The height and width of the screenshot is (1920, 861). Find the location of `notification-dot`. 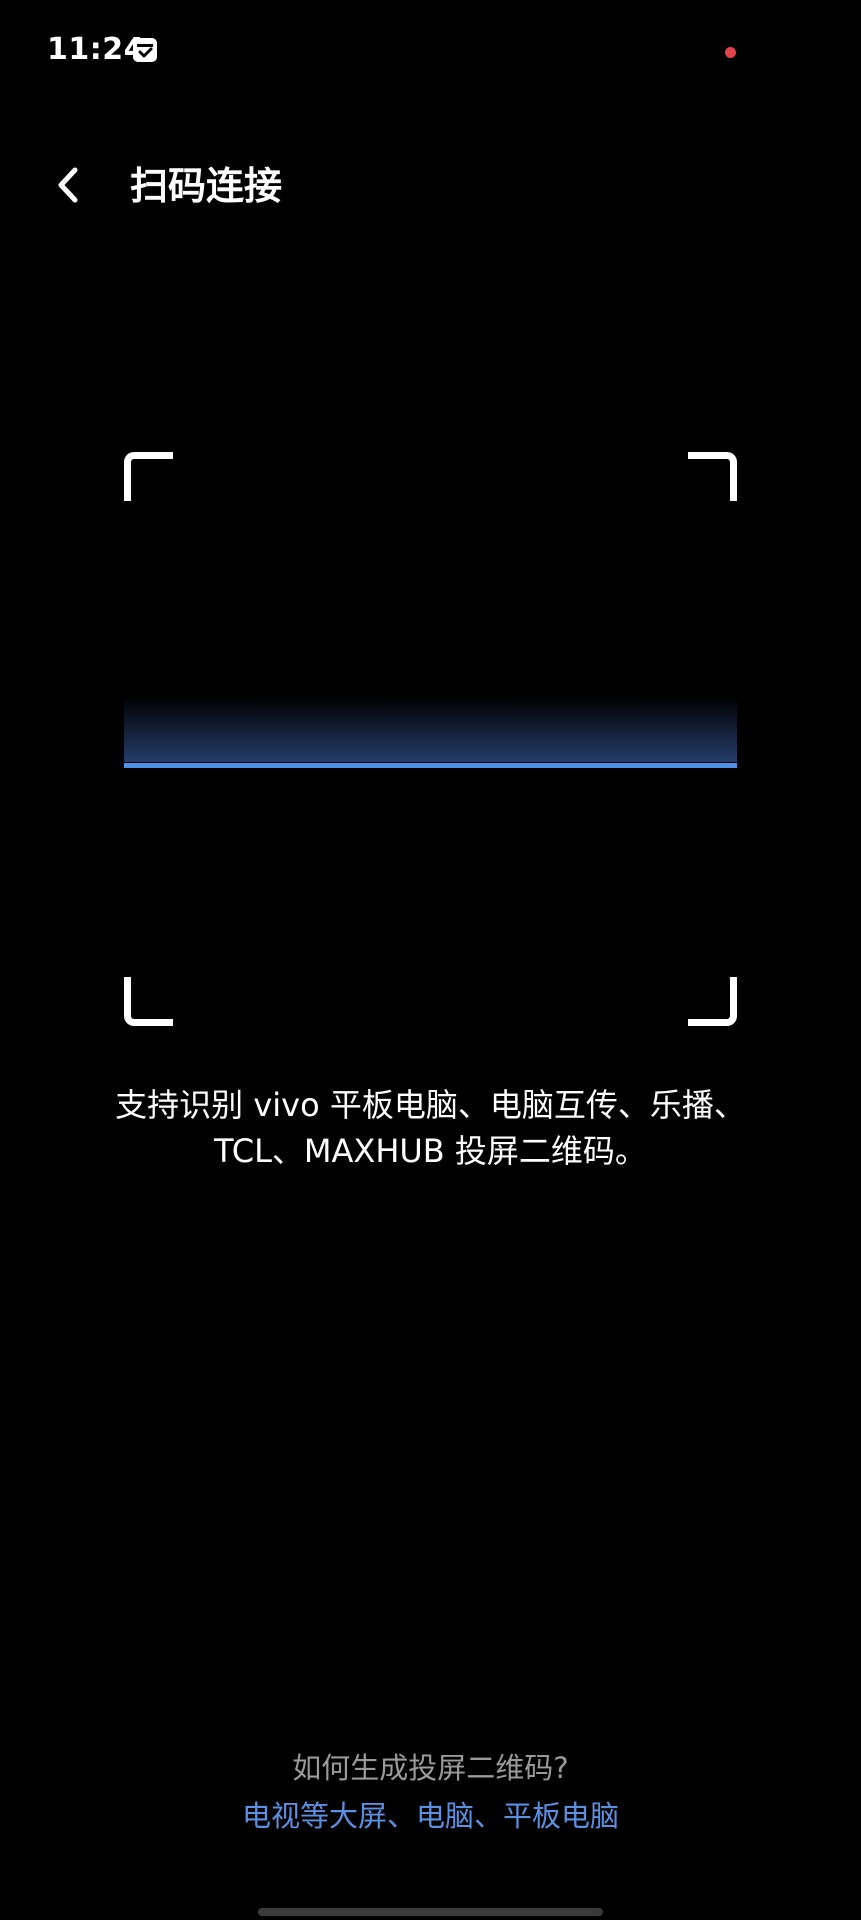

notification-dot is located at coordinates (730, 52).